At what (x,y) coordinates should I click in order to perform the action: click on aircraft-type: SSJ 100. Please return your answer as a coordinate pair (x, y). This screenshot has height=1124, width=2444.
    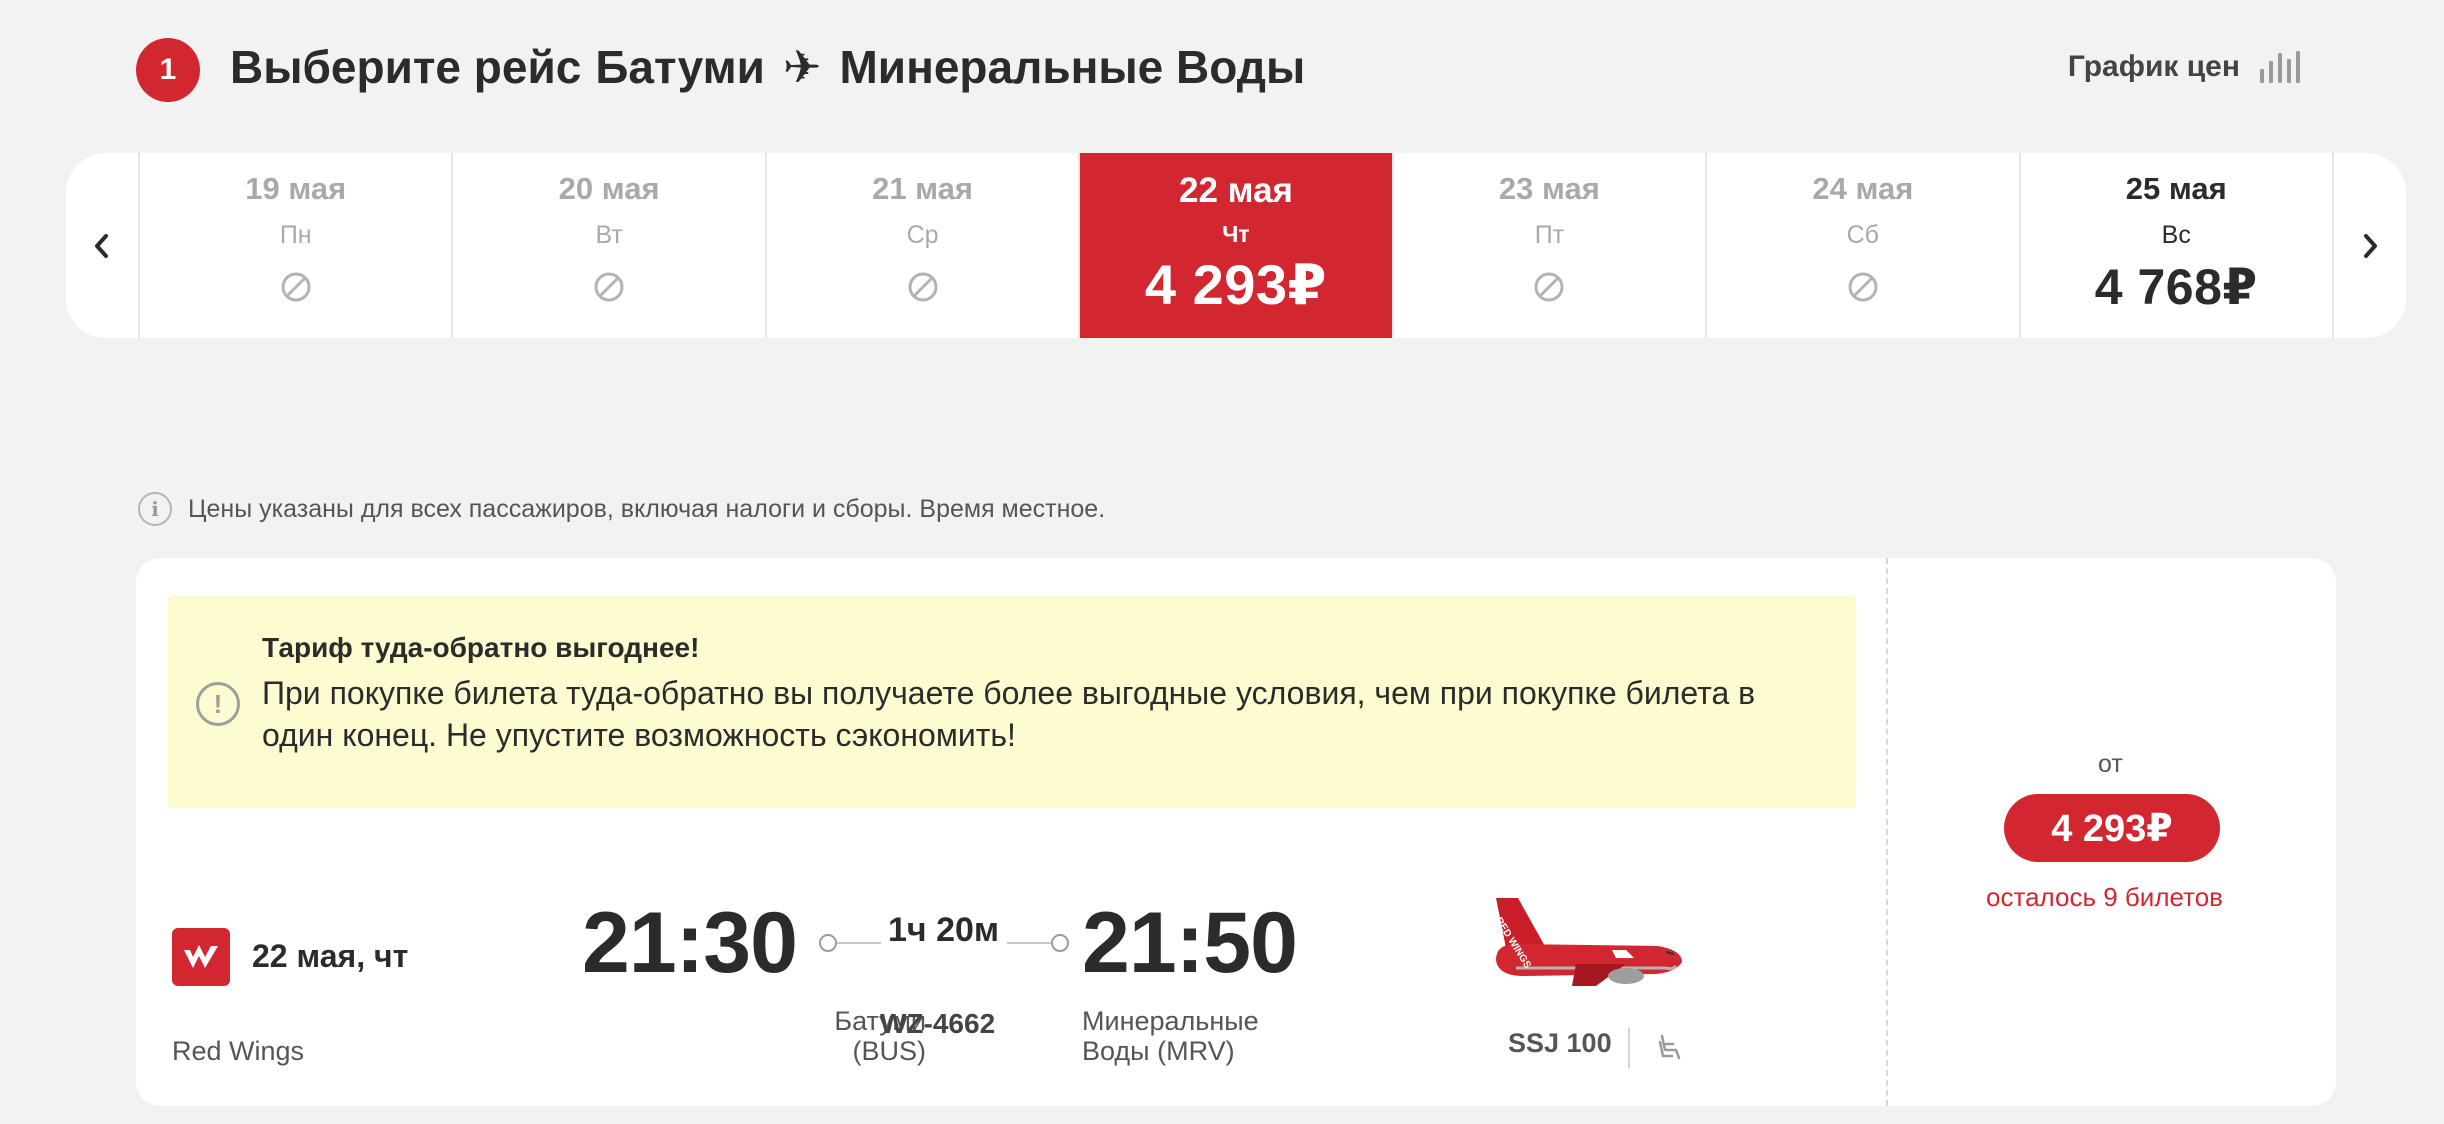
    Looking at the image, I should click on (1560, 1043).